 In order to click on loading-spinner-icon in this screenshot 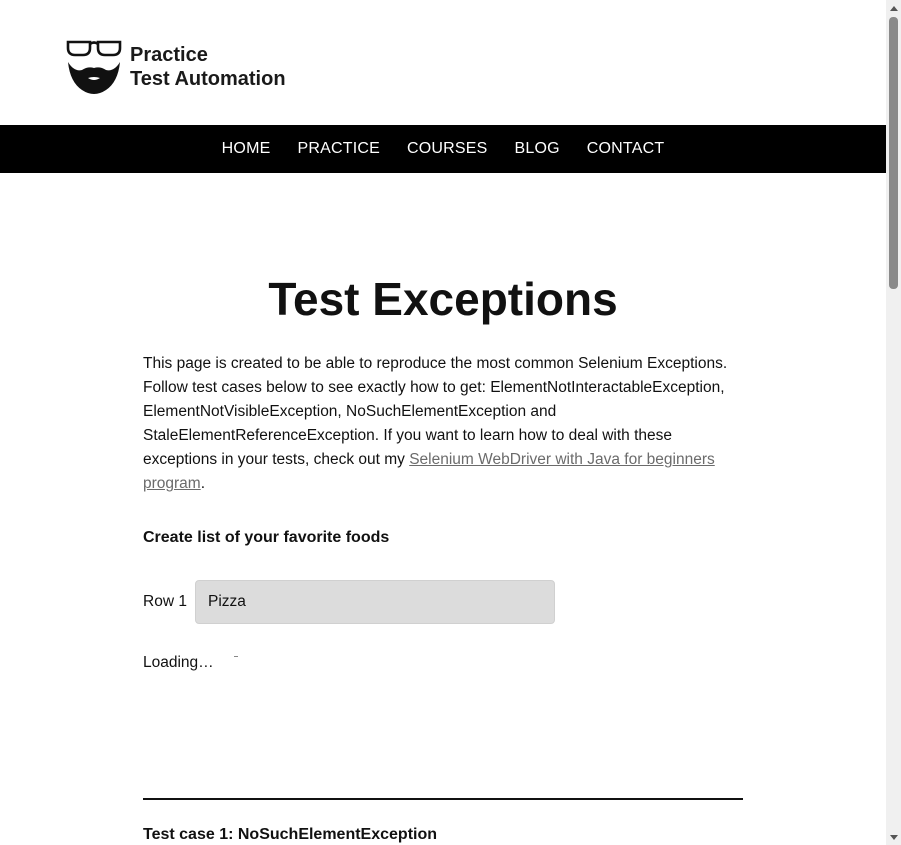, I will do `click(235, 656)`.